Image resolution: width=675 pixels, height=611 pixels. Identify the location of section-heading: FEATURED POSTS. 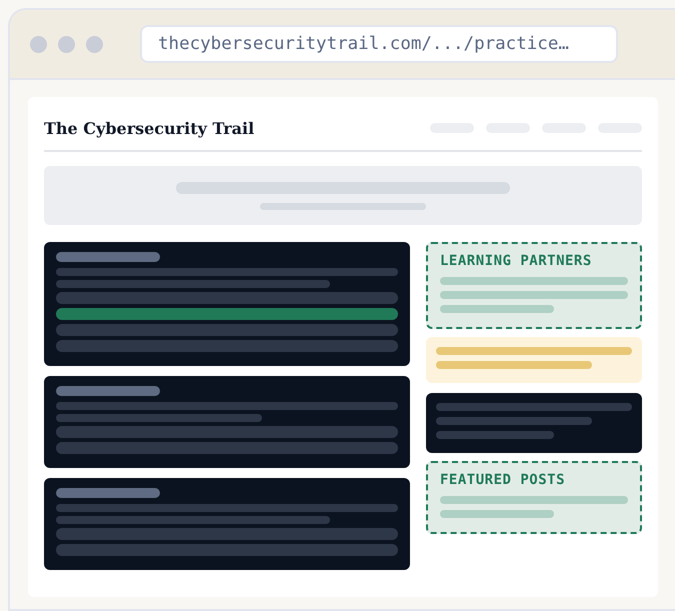
(503, 480).